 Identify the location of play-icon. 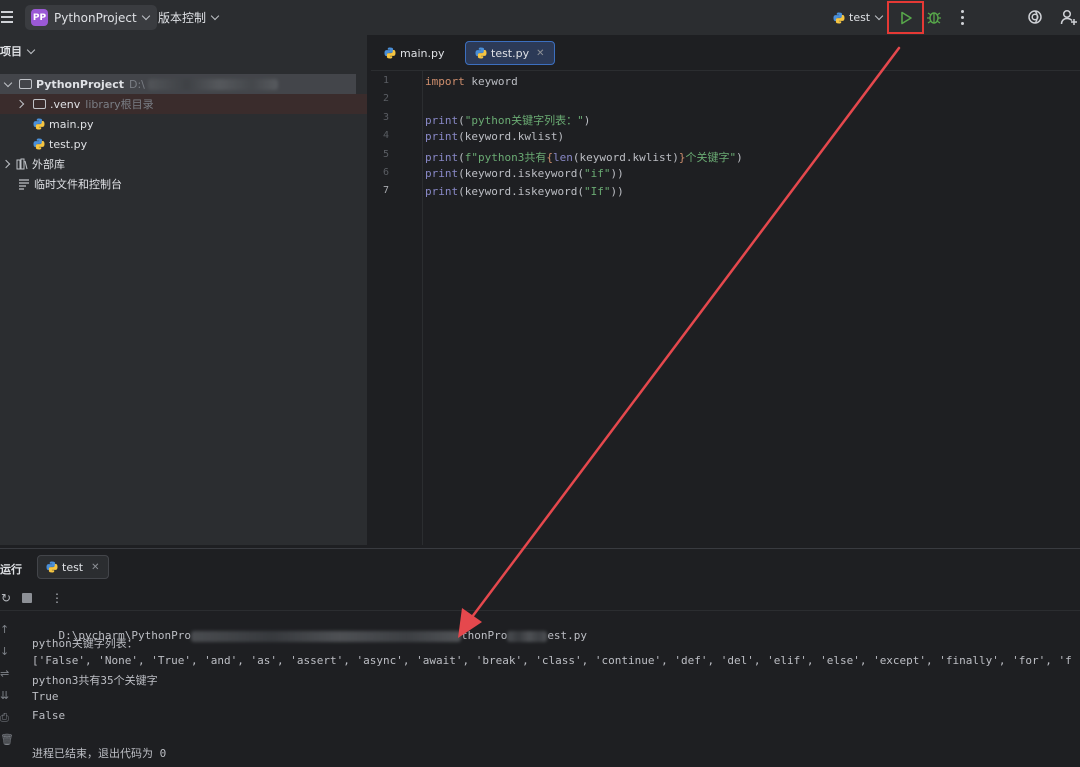
(906, 17).